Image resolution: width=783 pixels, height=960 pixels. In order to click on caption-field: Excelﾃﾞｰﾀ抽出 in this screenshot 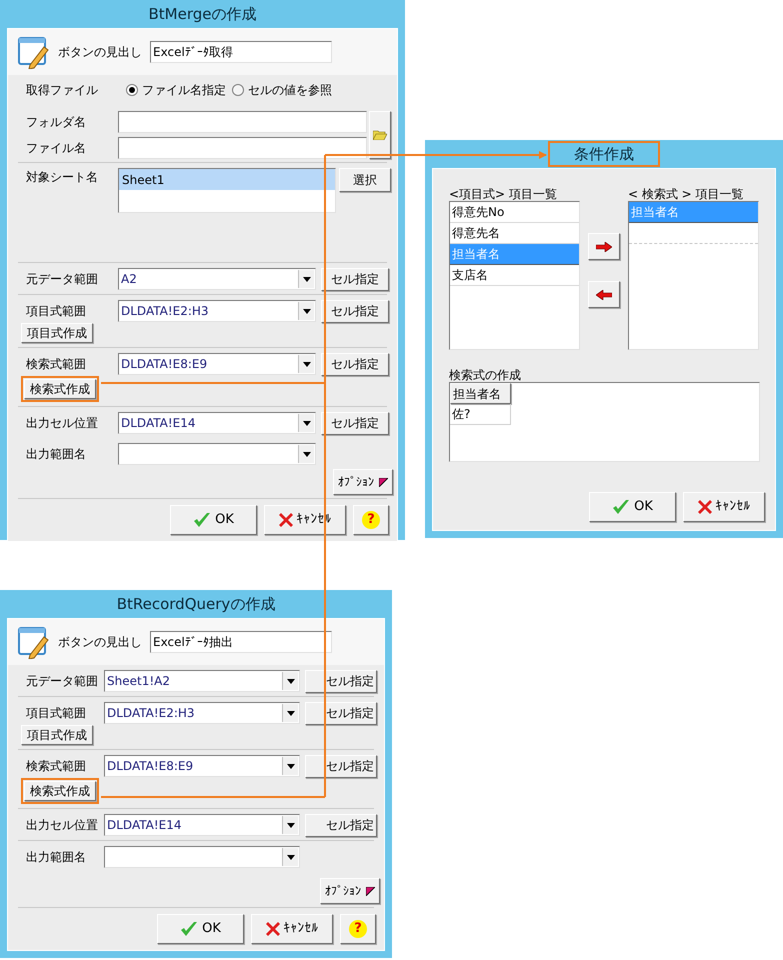, I will do `click(241, 642)`.